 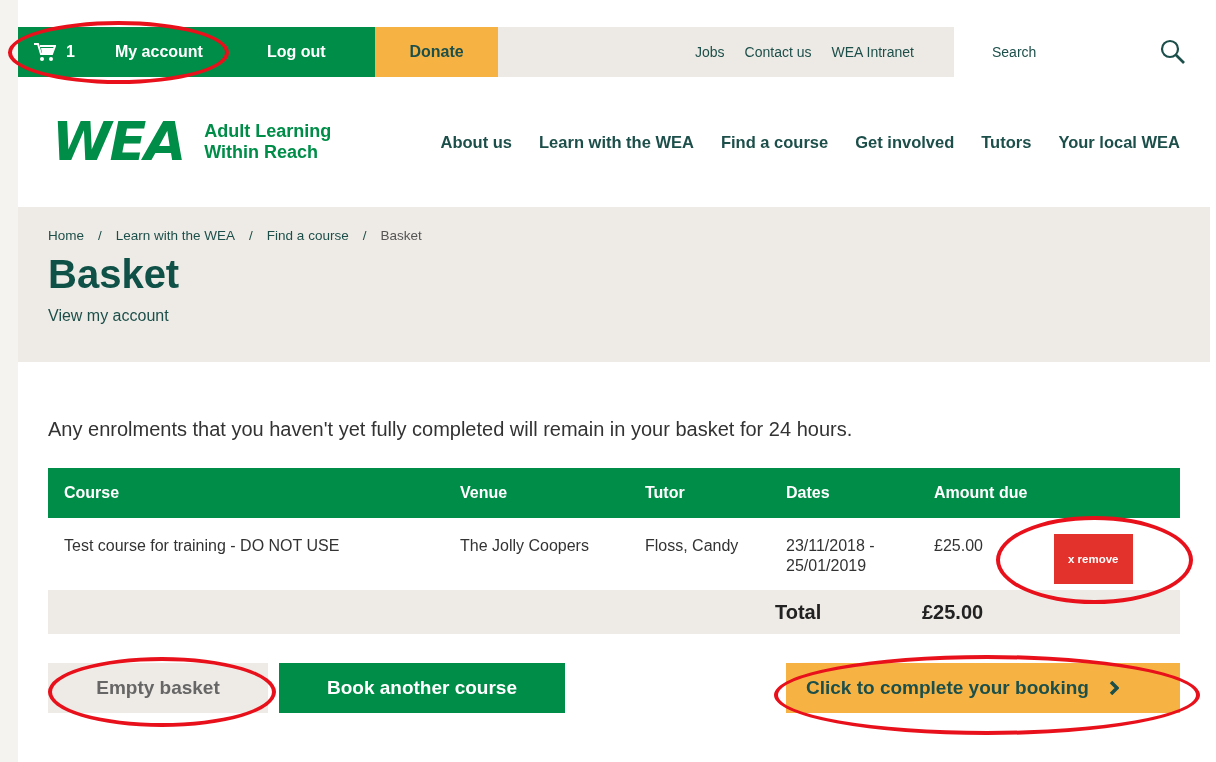 What do you see at coordinates (710, 52) in the screenshot?
I see `utility-link: Jobs` at bounding box center [710, 52].